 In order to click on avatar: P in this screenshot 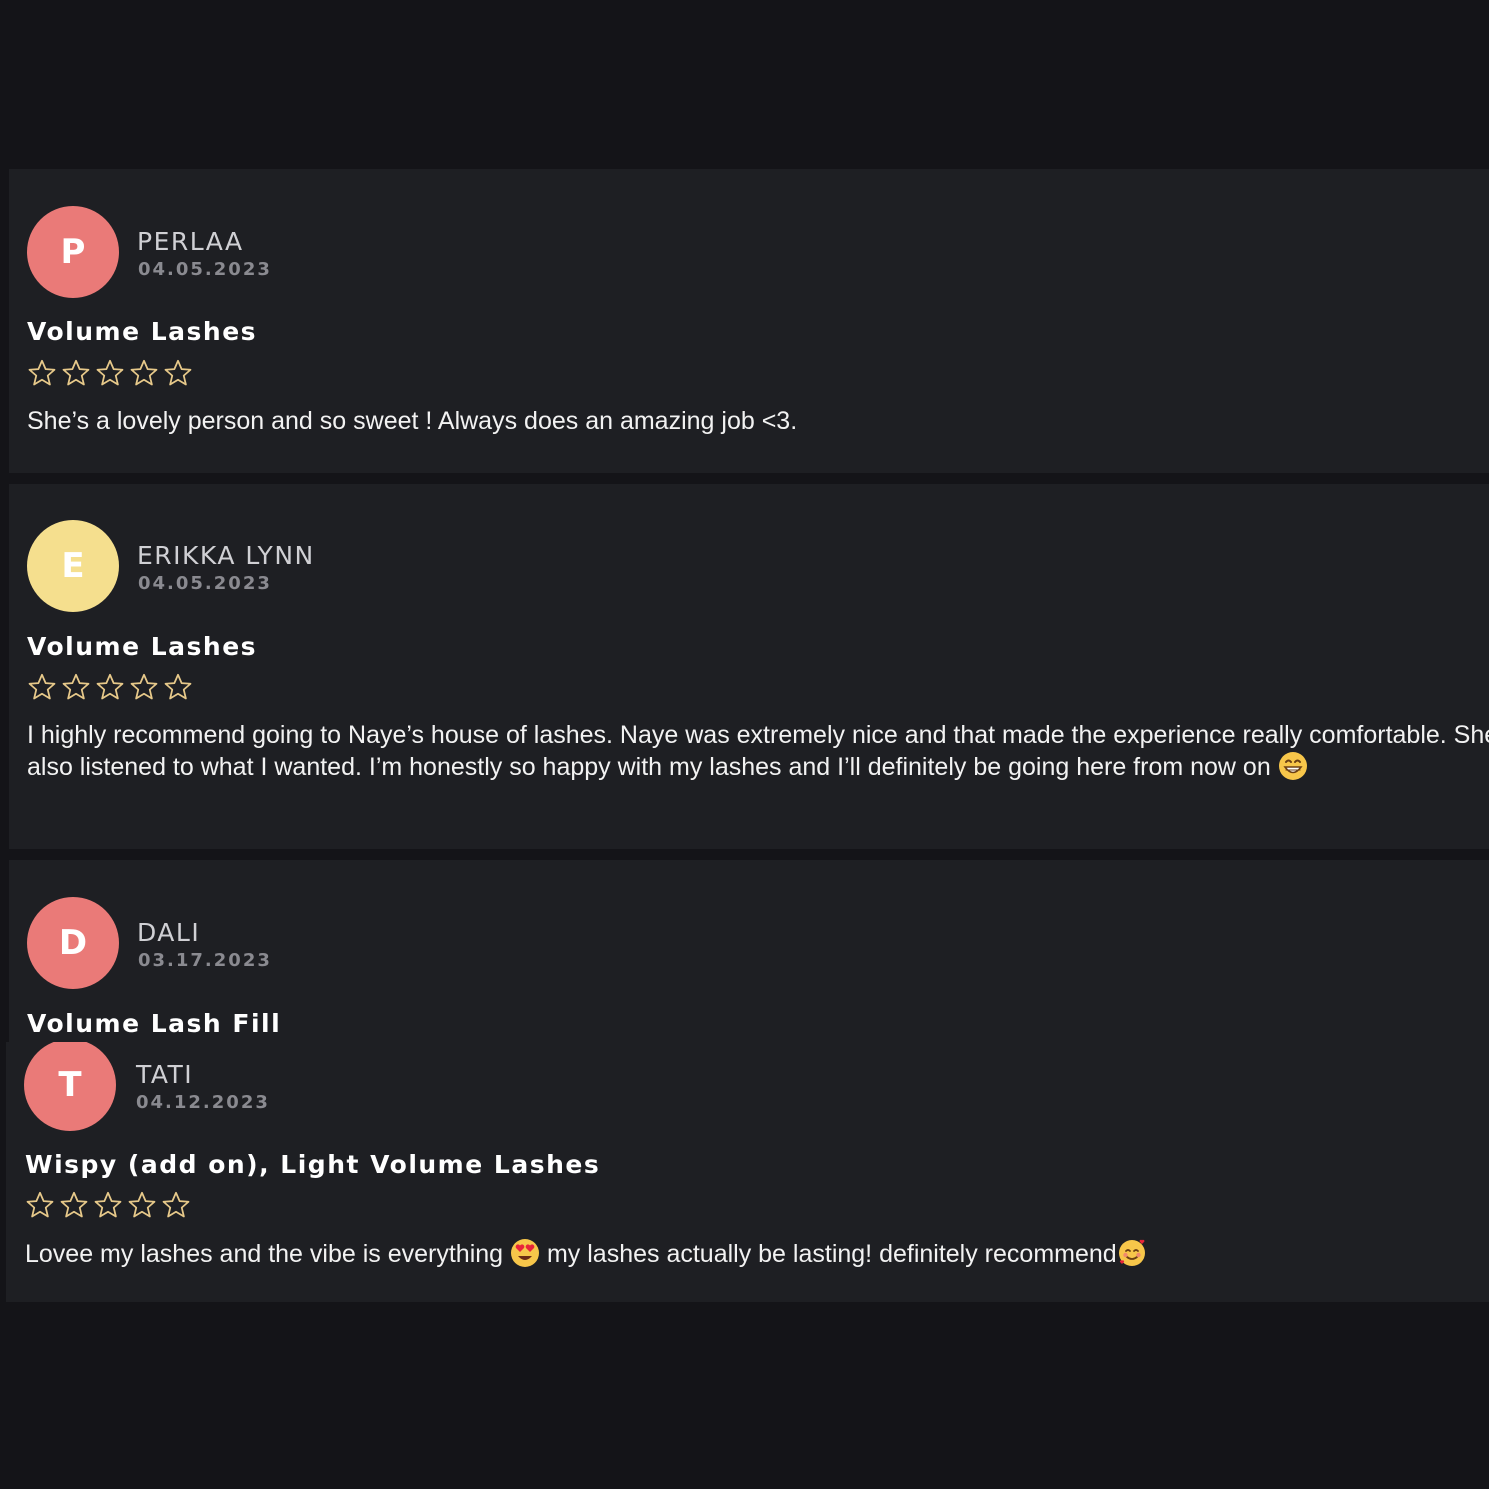, I will do `click(73, 252)`.